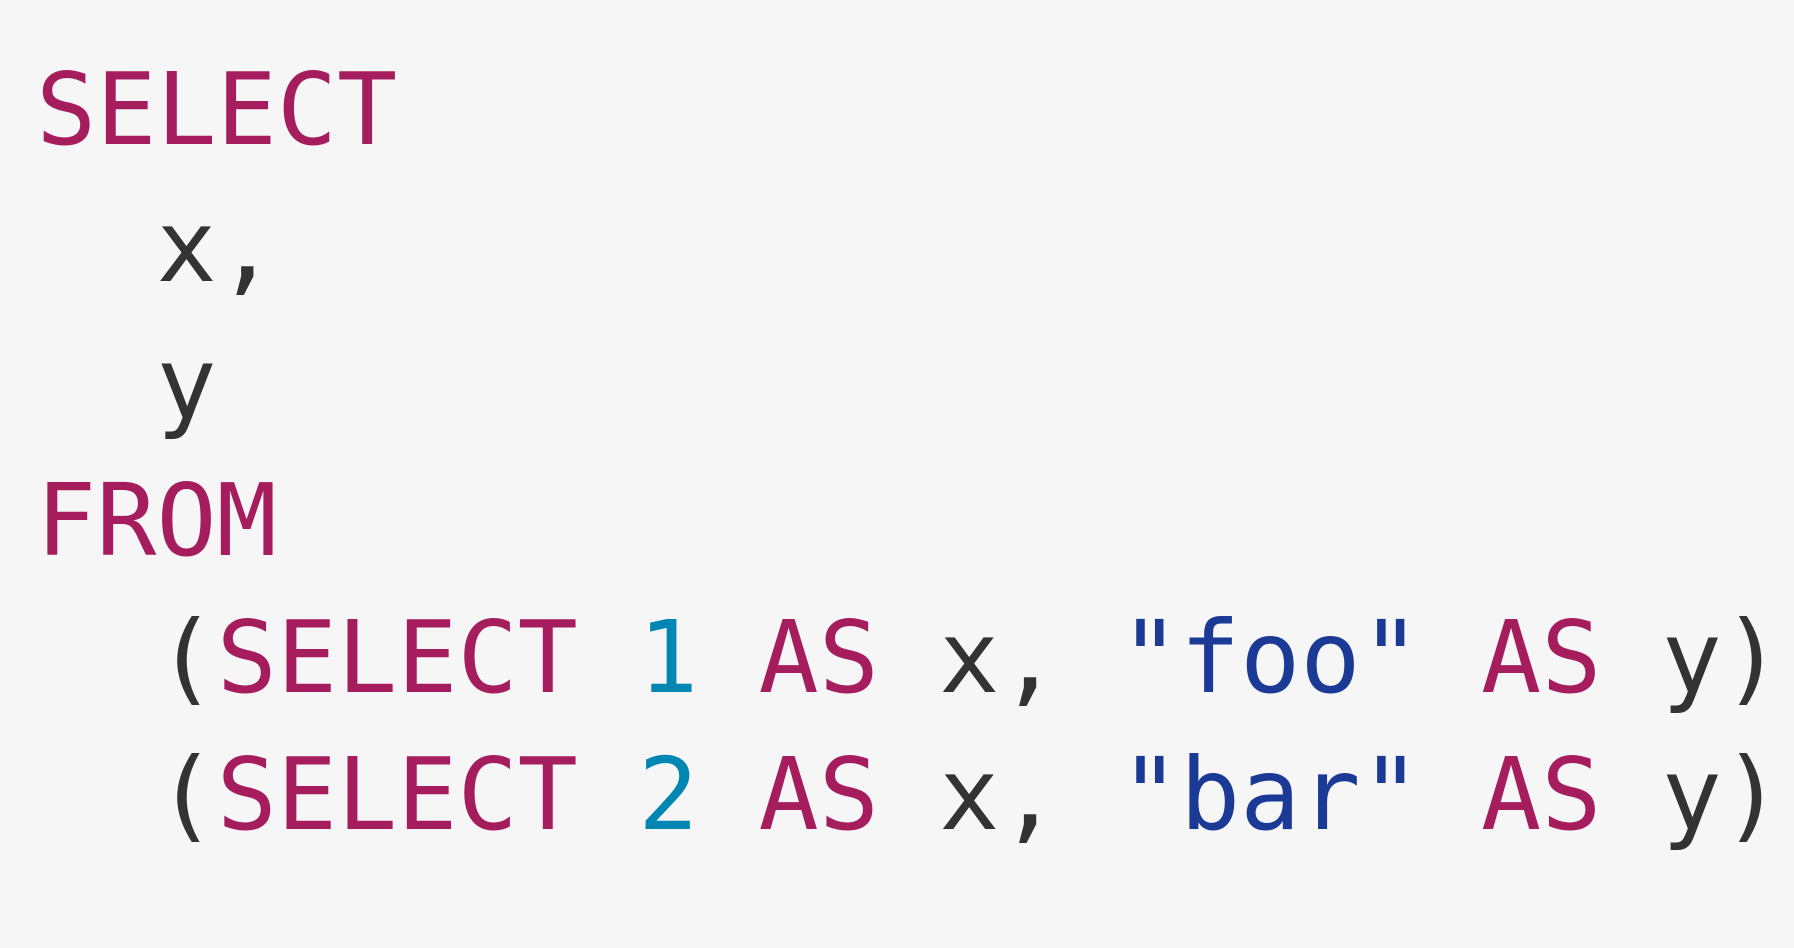 The width and height of the screenshot is (1794, 948). I want to click on number-token: 1, so click(668, 657).